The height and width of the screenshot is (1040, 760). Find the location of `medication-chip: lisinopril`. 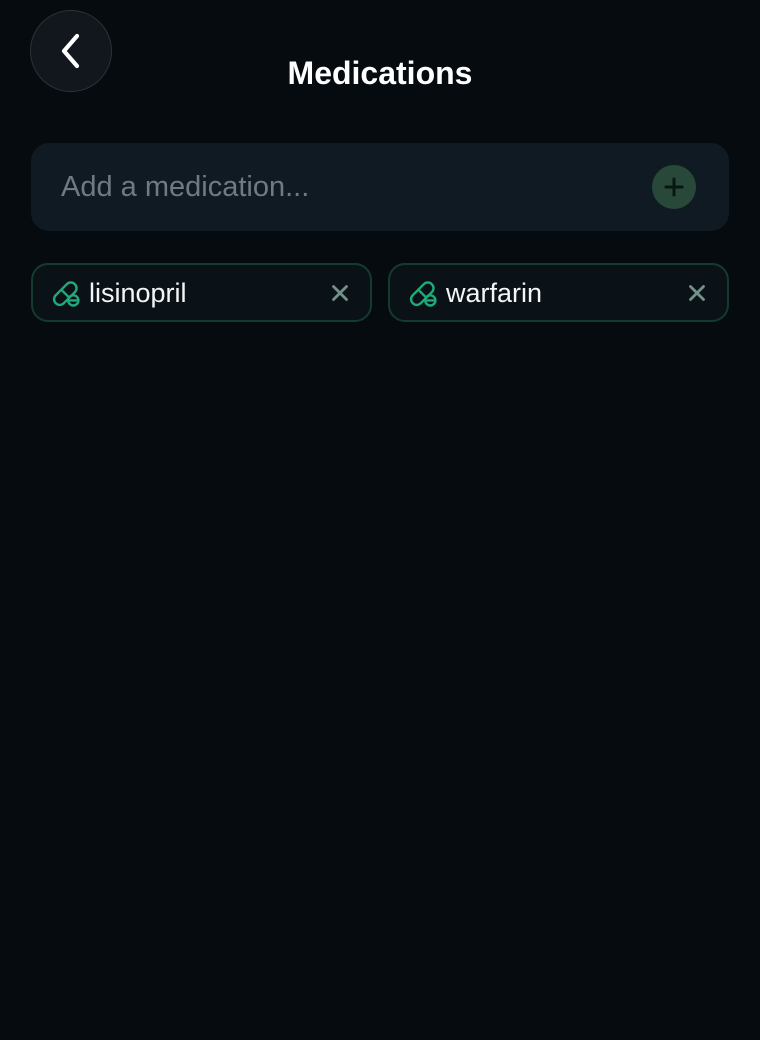

medication-chip: lisinopril is located at coordinates (201, 292).